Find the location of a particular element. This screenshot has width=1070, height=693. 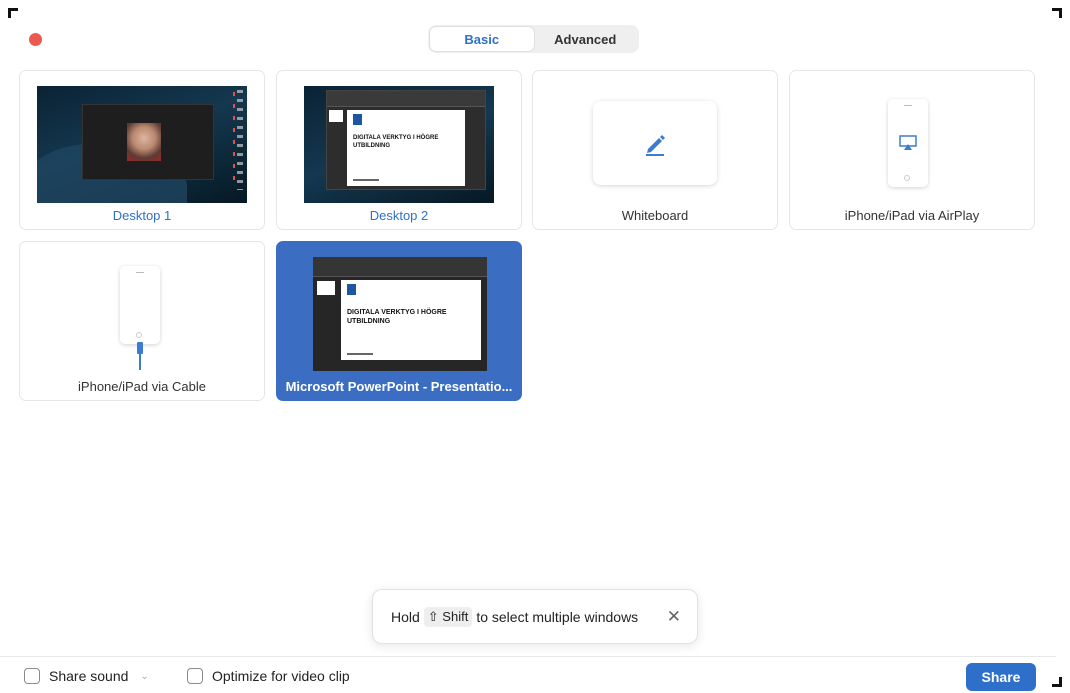

optimize-video-label: Optimize for video clip is located at coordinates (281, 676).